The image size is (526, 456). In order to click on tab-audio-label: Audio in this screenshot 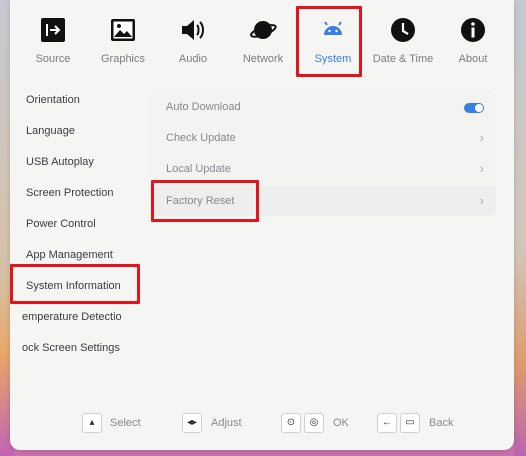, I will do `click(193, 59)`.